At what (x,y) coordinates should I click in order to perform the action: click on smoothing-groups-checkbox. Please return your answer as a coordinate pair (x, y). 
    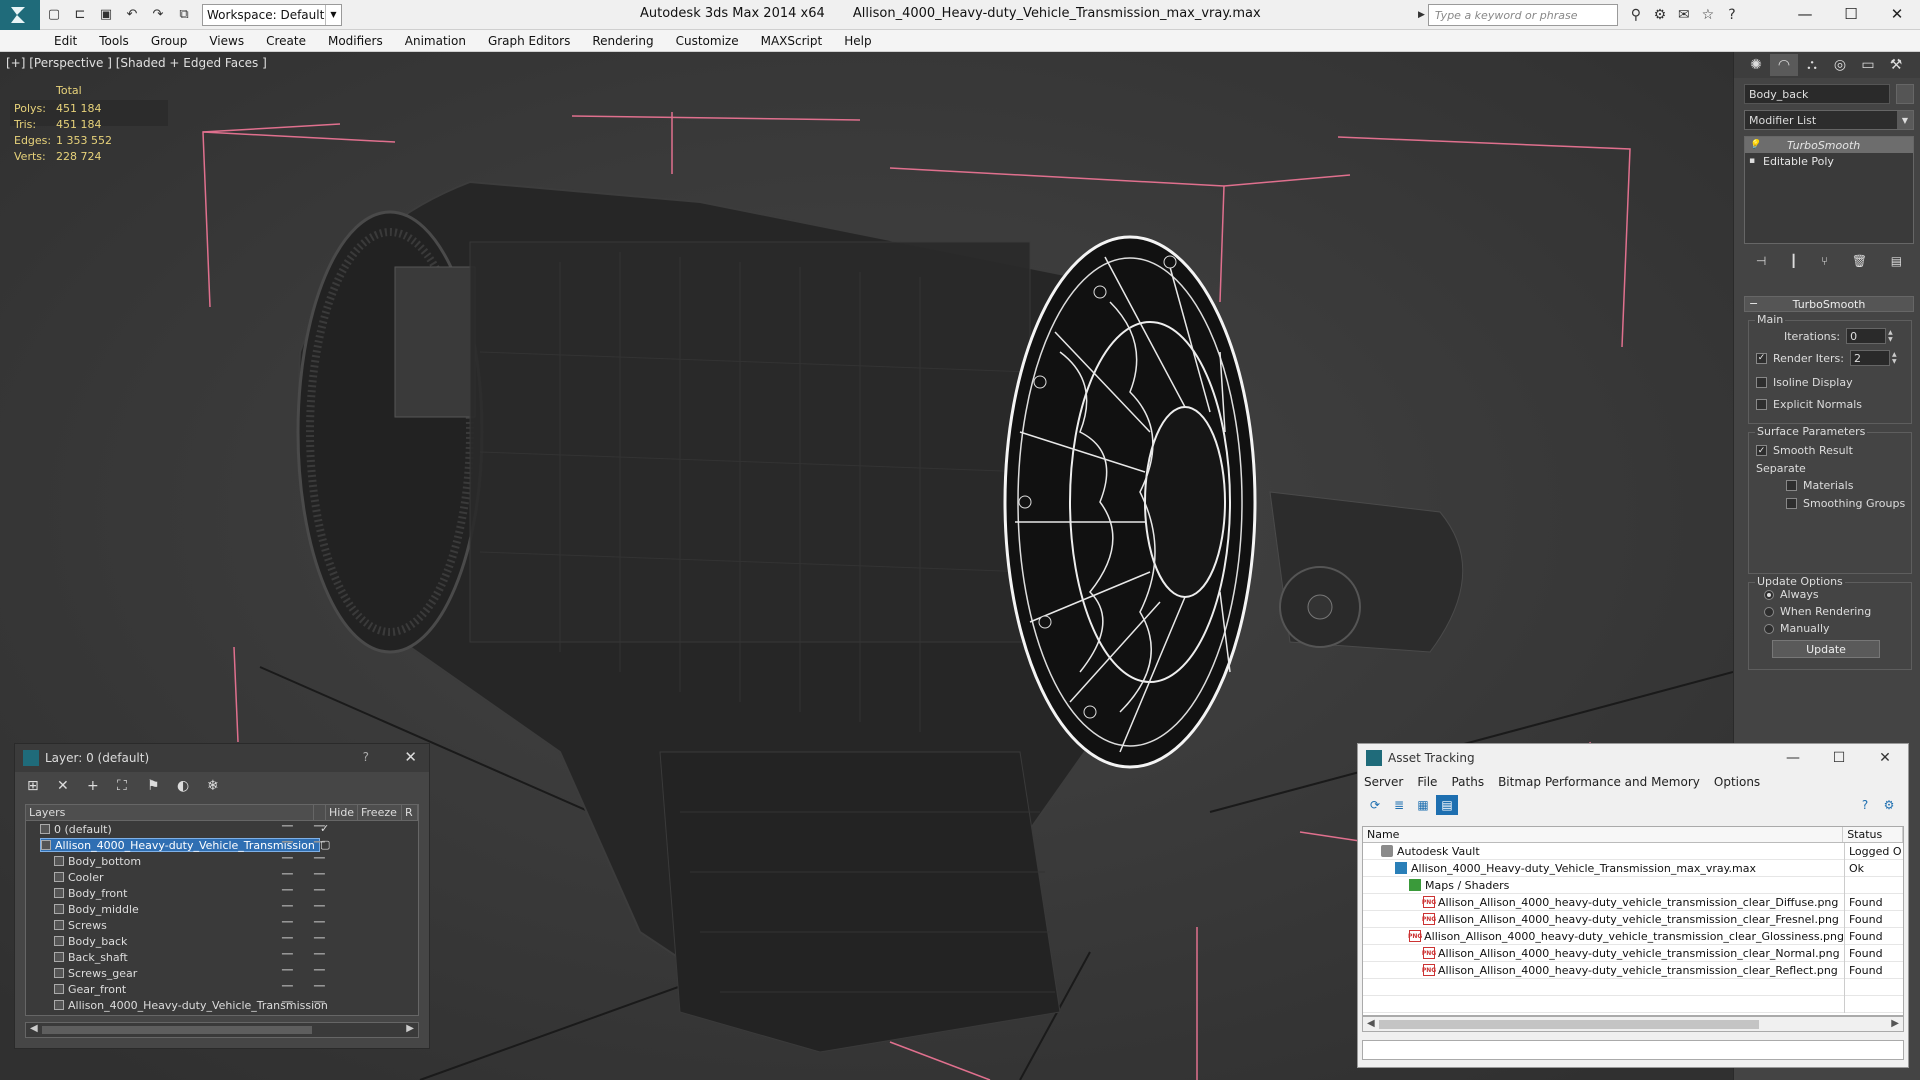
    Looking at the image, I should click on (1791, 503).